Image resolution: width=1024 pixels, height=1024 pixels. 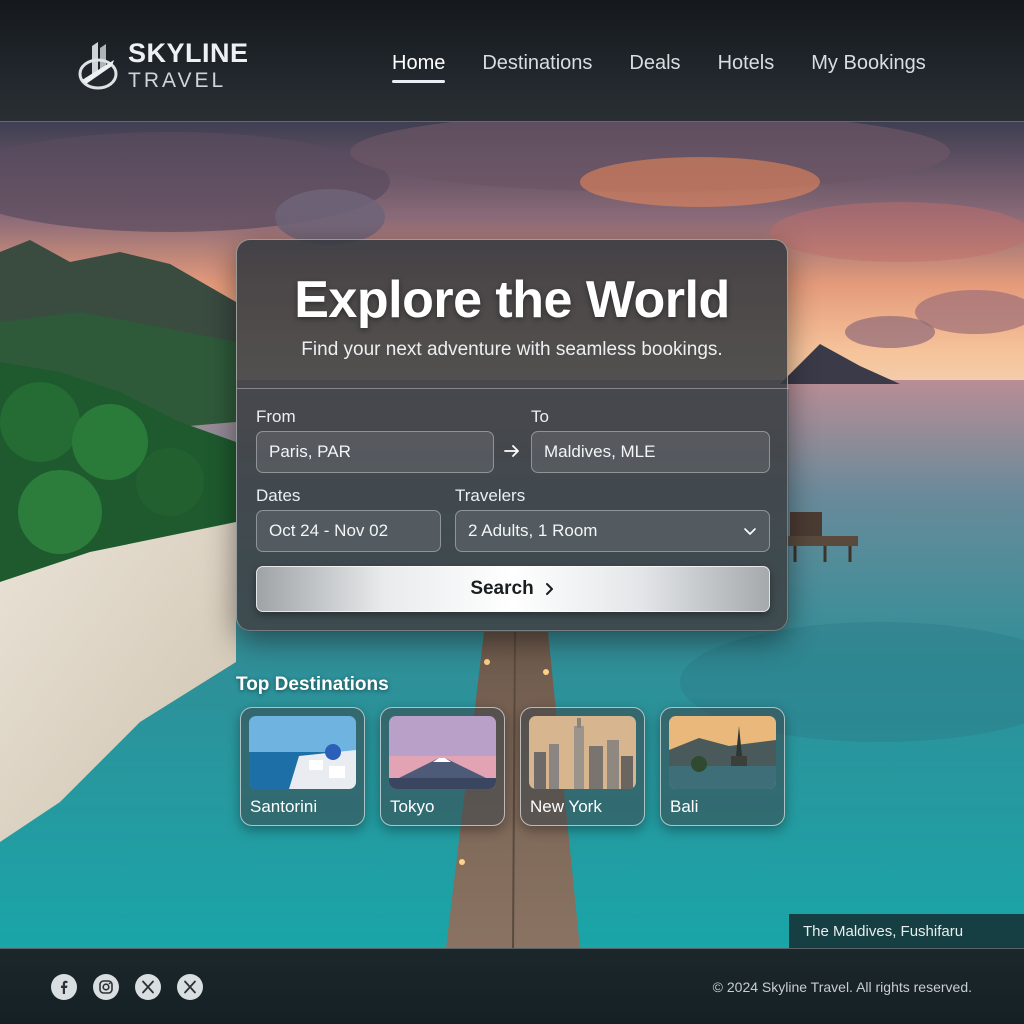 I want to click on chevron-right-icon, so click(x=549, y=589).